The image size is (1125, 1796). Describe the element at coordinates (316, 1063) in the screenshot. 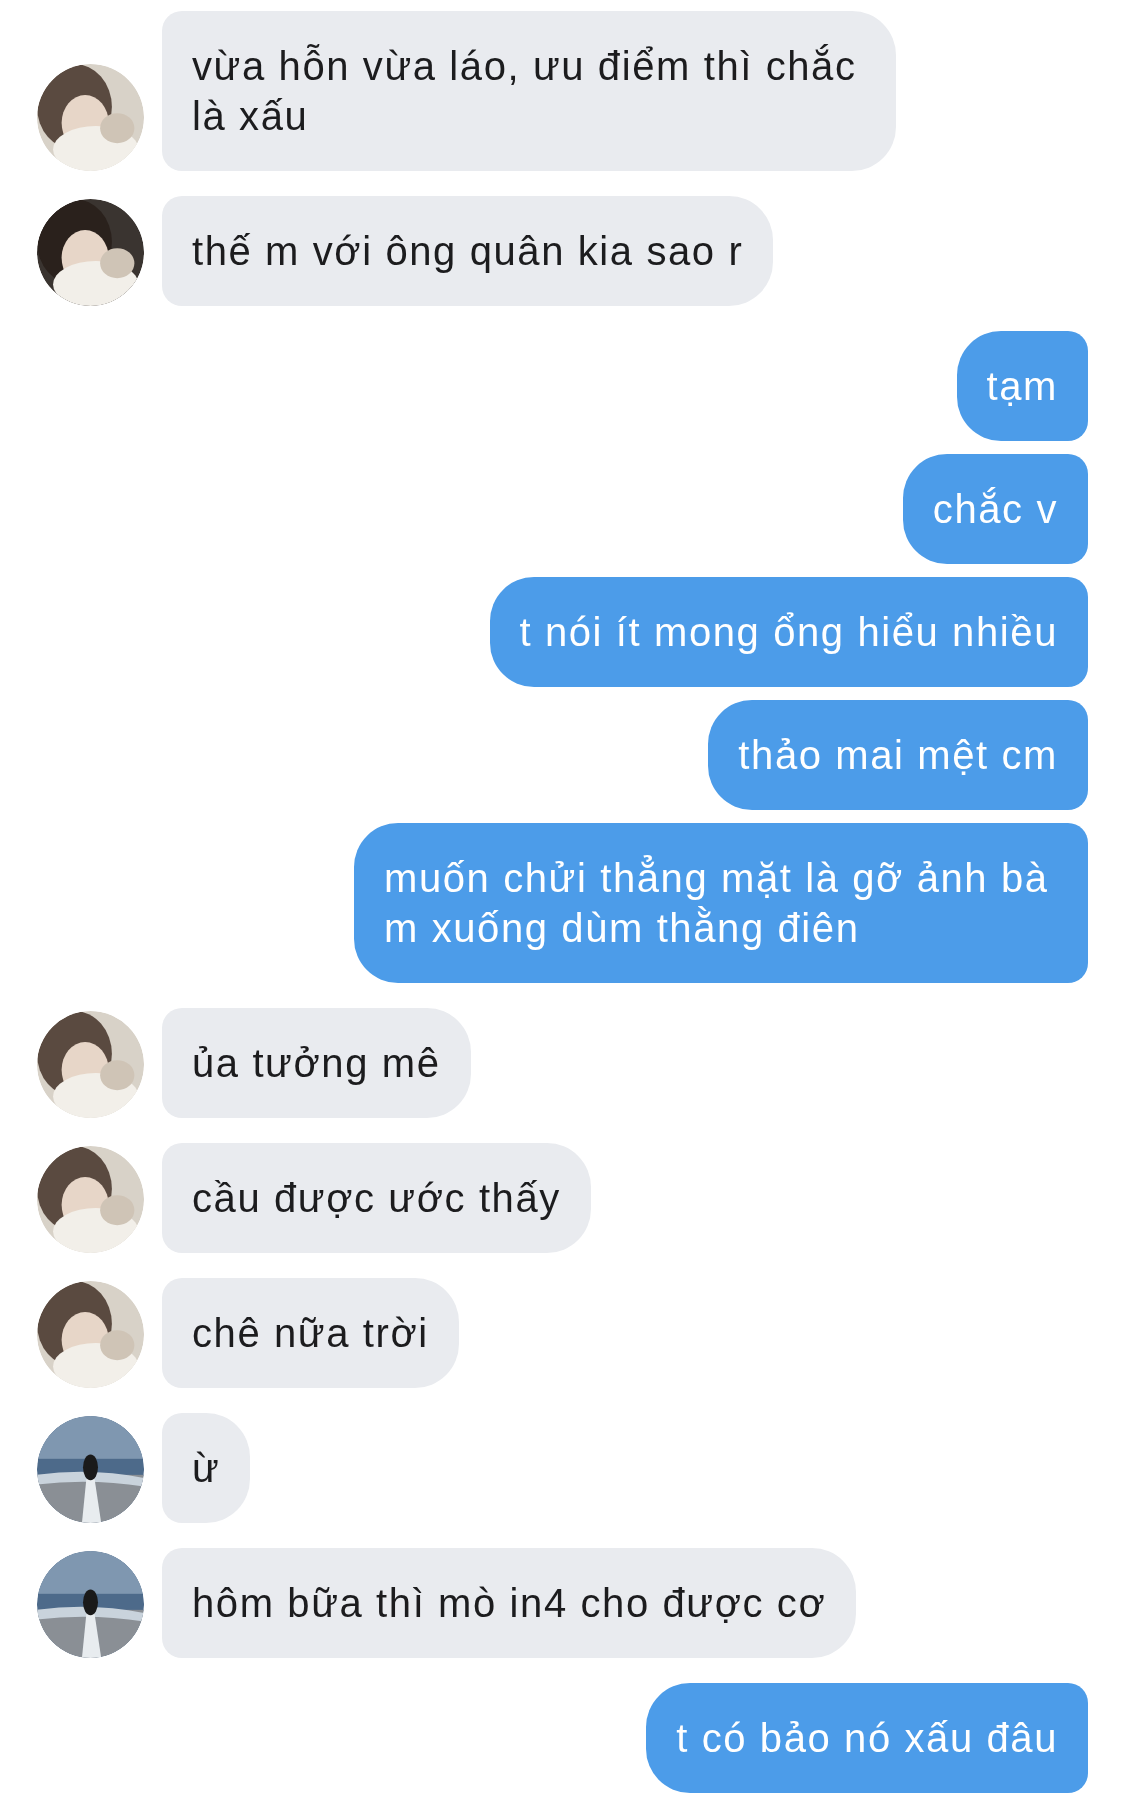

I see `received-message: ủa tưởng mê` at that location.